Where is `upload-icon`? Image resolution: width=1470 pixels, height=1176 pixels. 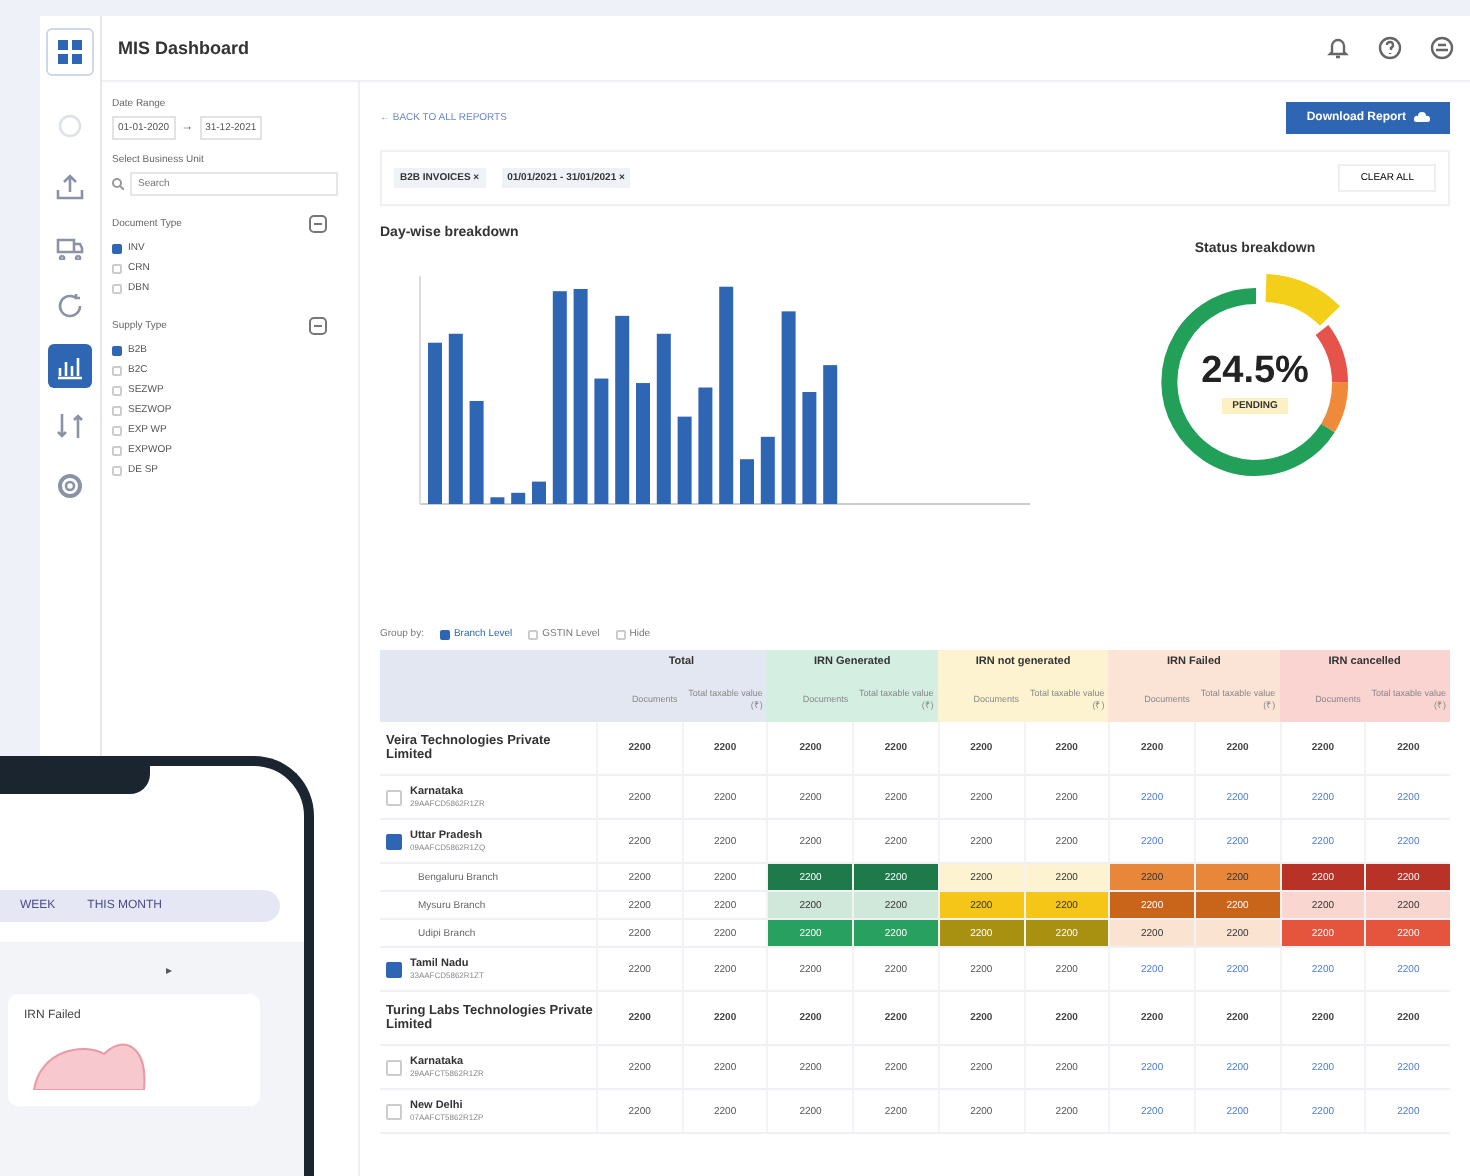
upload-icon is located at coordinates (70, 186).